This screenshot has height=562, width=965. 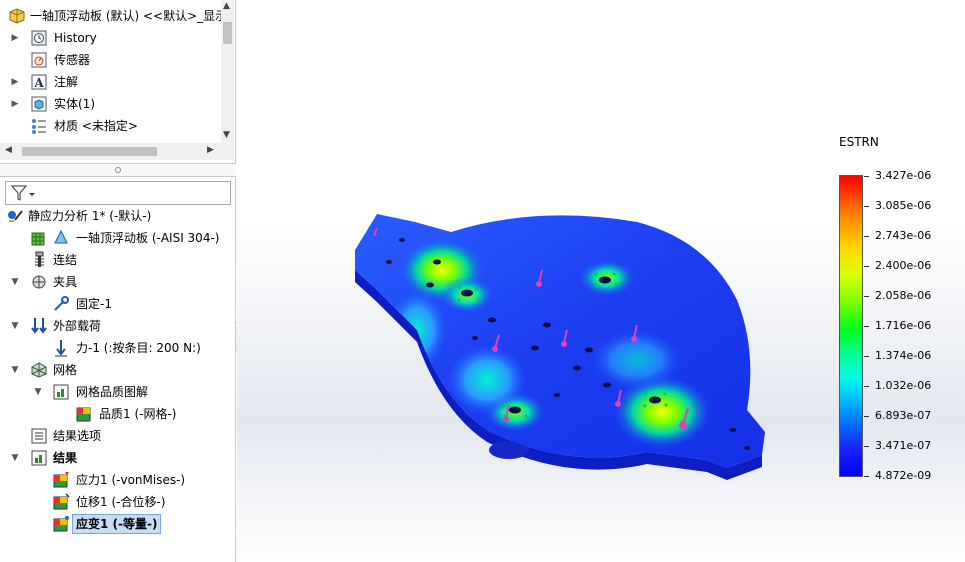 I want to click on material-icon, so click(x=39, y=126).